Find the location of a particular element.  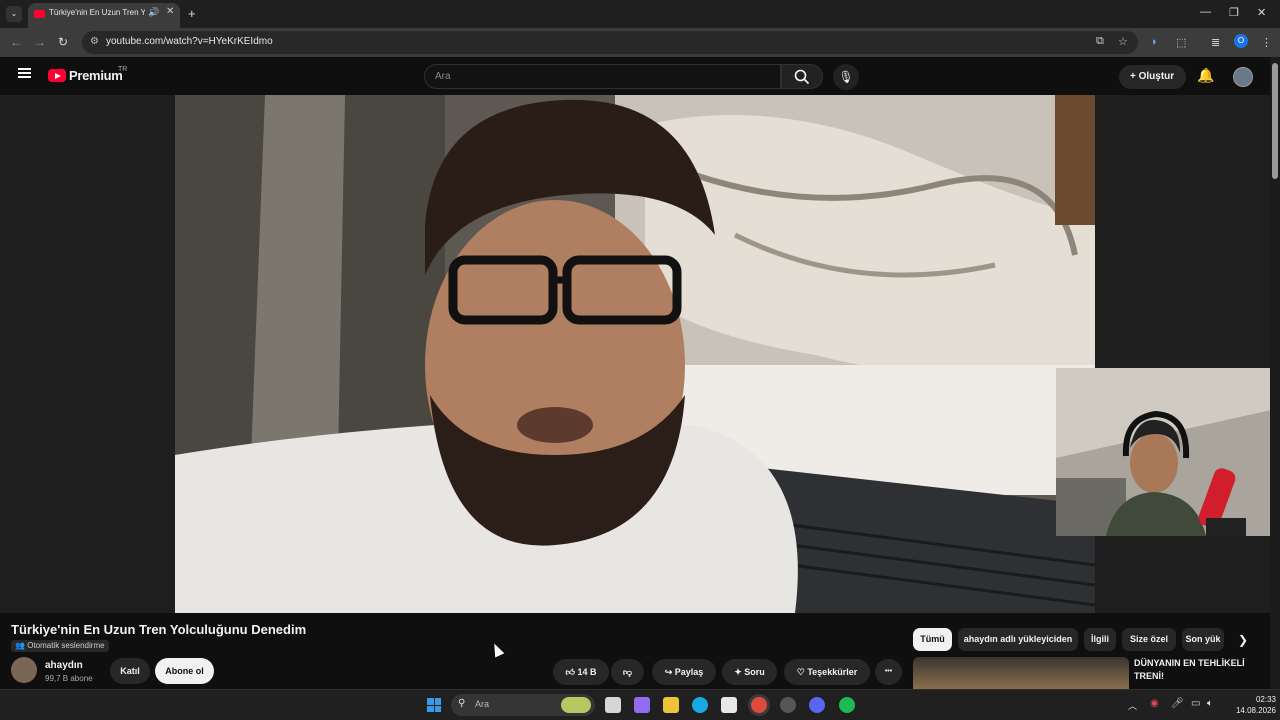

voice-search-mic-icon: 🎙 is located at coordinates (846, 77).